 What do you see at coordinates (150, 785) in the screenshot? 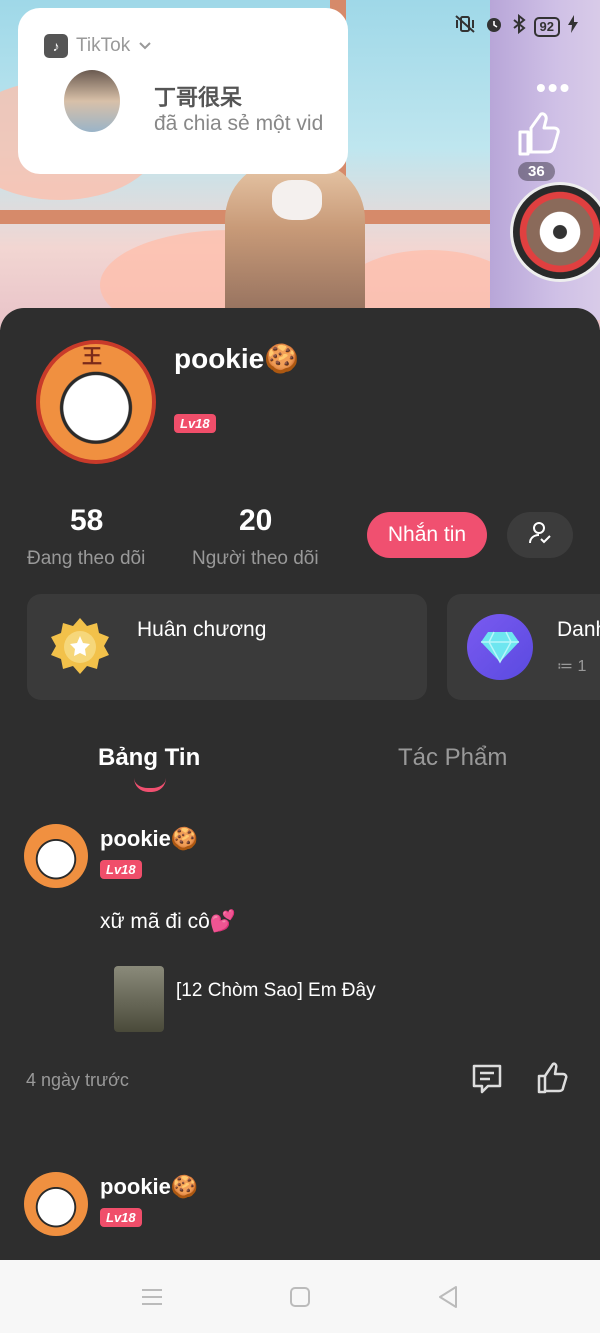
I see `active-tab-indicator` at bounding box center [150, 785].